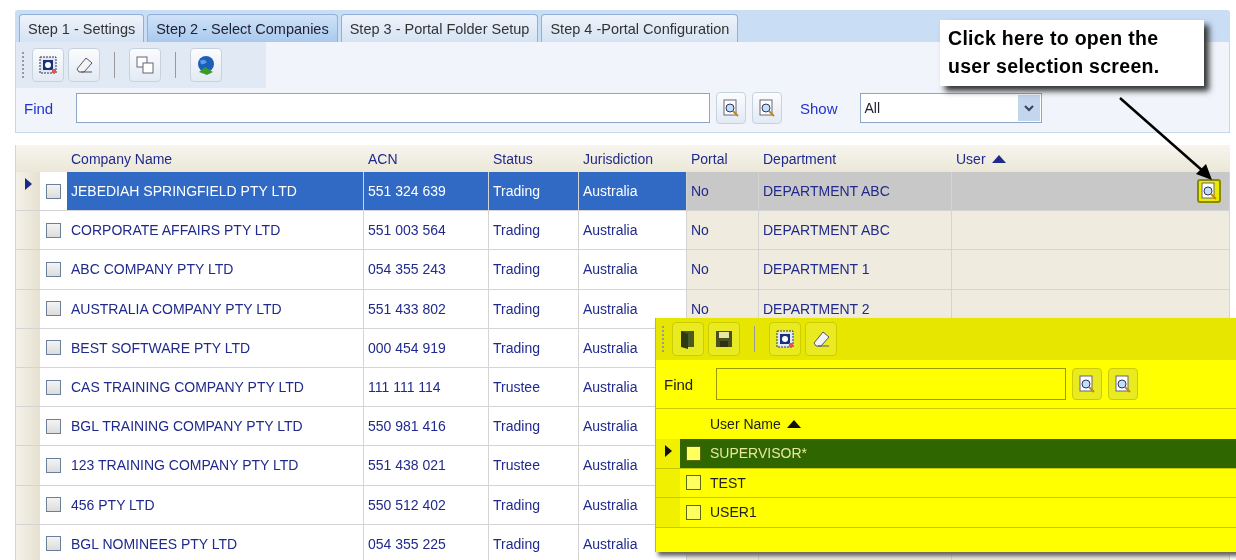 Image resolution: width=1236 pixels, height=560 pixels. I want to click on show-label: Show, so click(819, 108).